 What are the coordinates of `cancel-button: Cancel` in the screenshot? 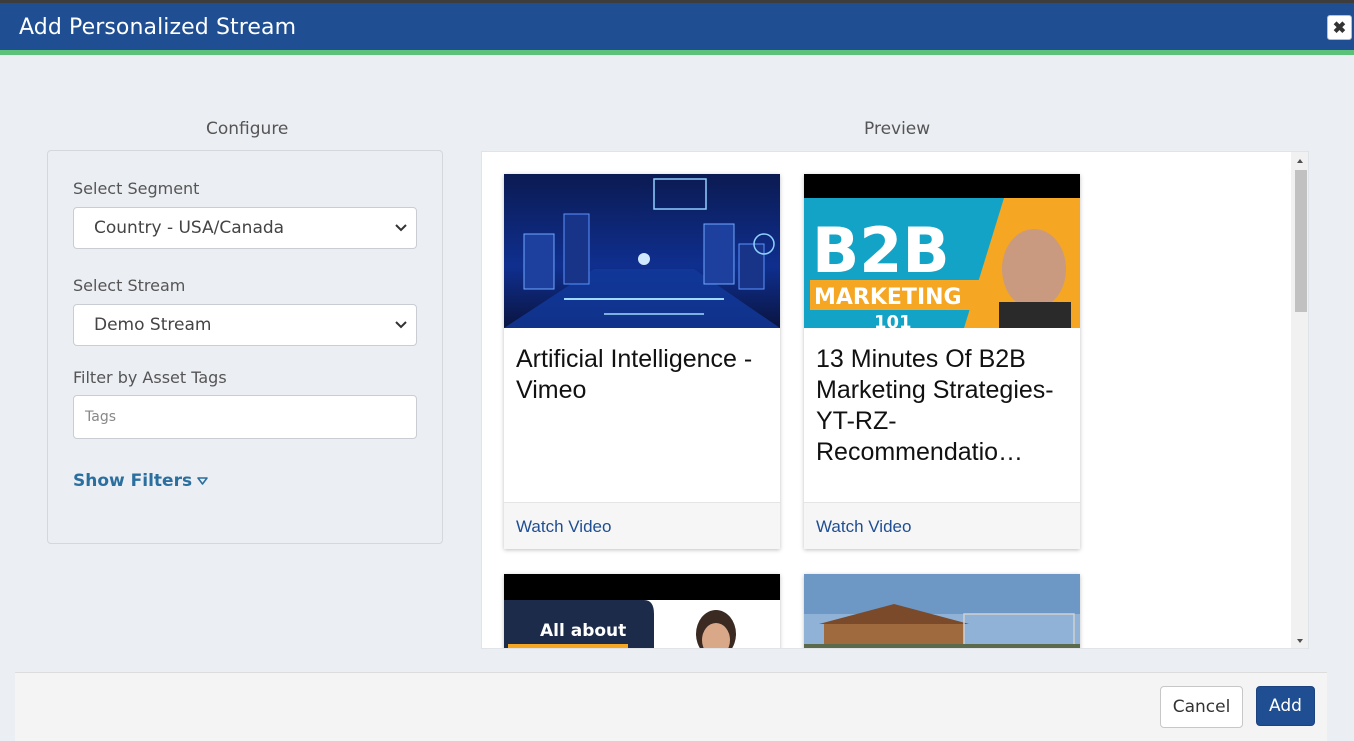 It's located at (1201, 707).